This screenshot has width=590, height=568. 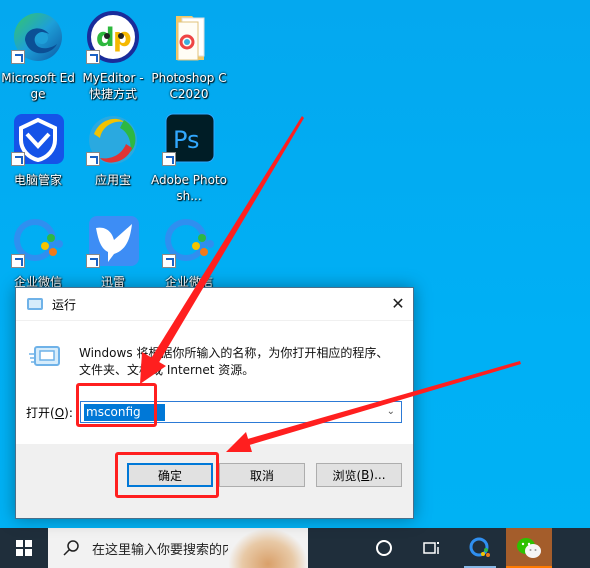 What do you see at coordinates (186, 140) in the screenshot?
I see `svg-text: Ps` at bounding box center [186, 140].